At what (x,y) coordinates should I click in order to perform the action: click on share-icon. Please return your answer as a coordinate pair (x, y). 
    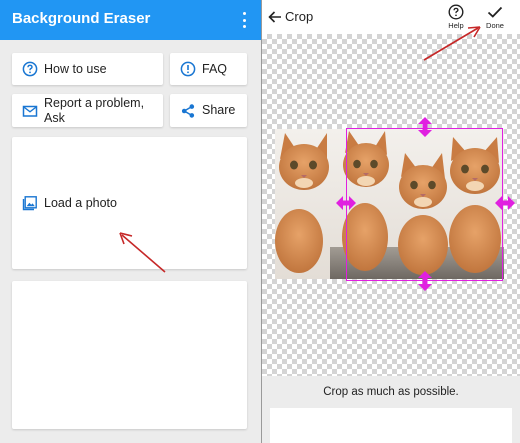
    Looking at the image, I should click on (188, 110).